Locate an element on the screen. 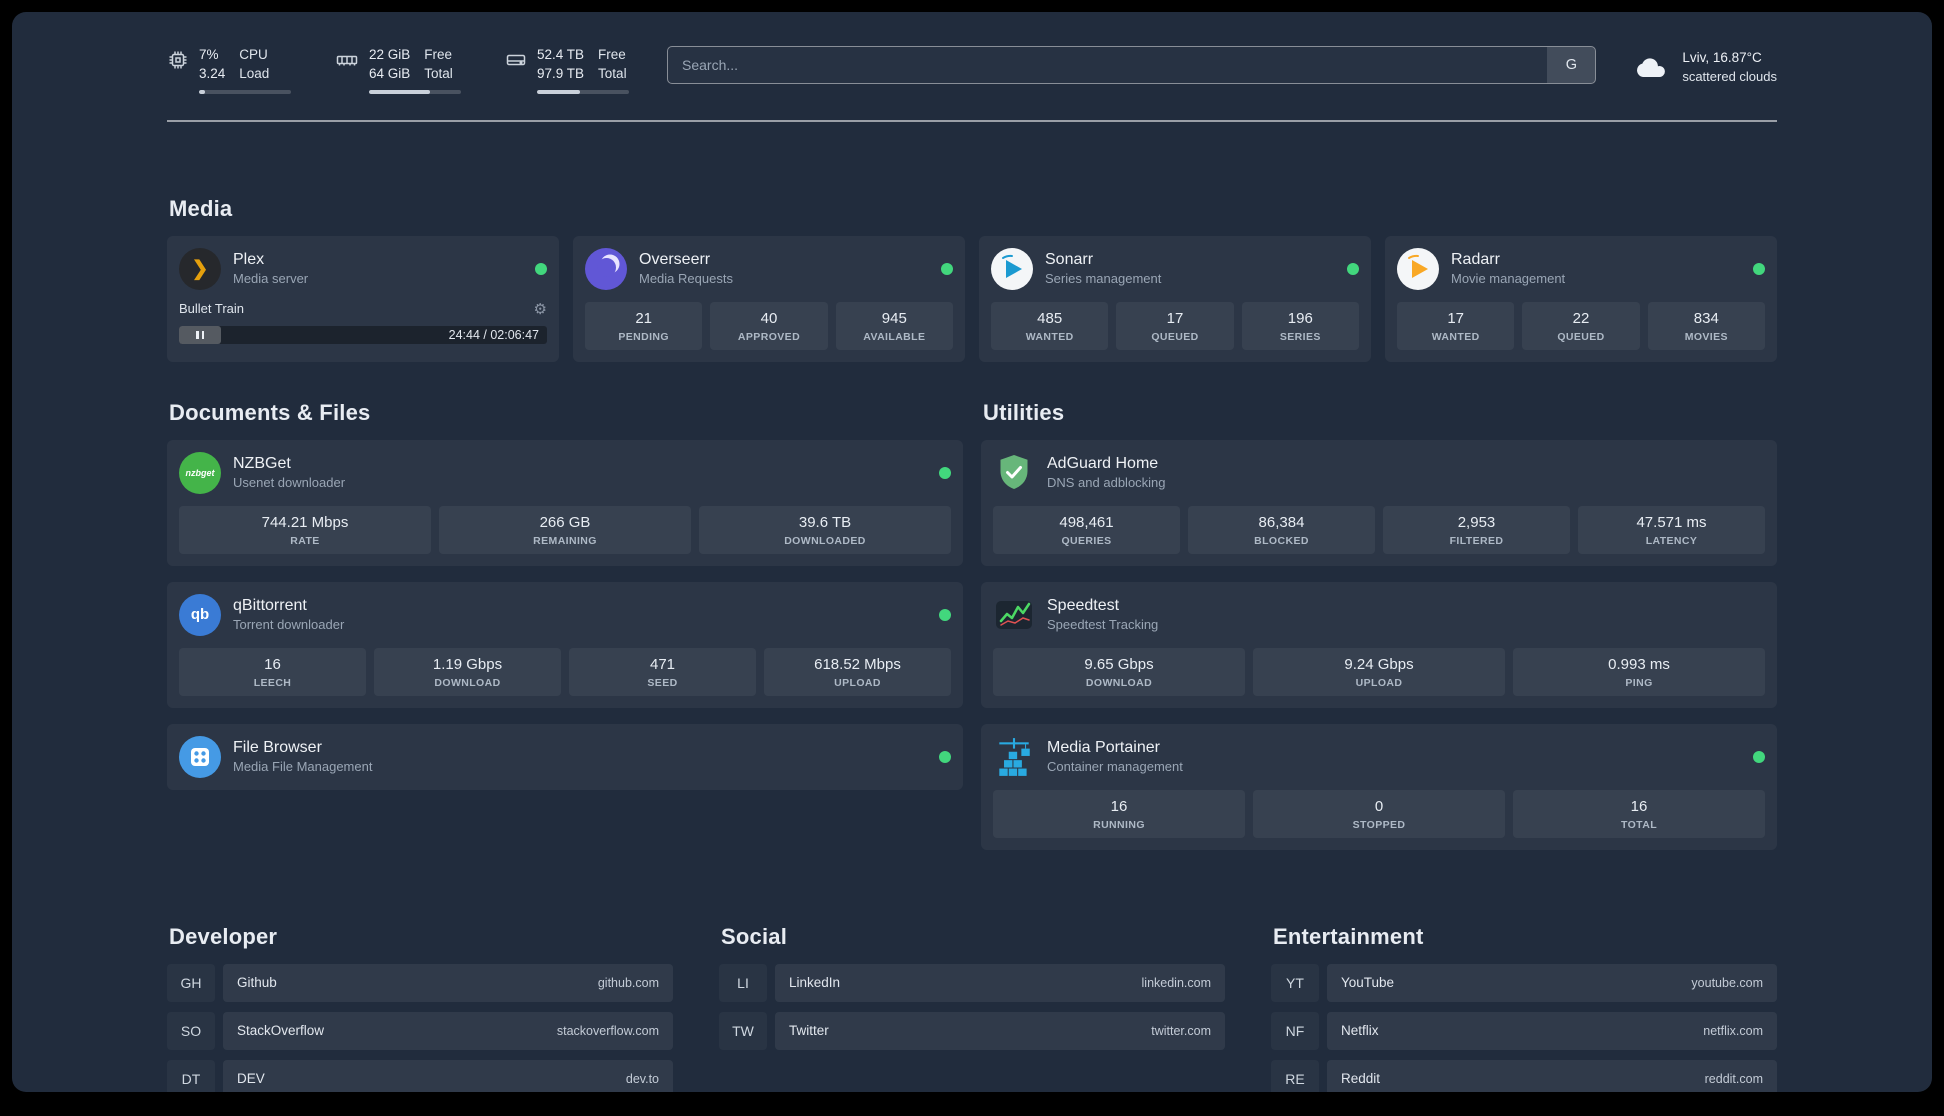 The height and width of the screenshot is (1116, 1944). stat-value: 498,461 is located at coordinates (1086, 522).